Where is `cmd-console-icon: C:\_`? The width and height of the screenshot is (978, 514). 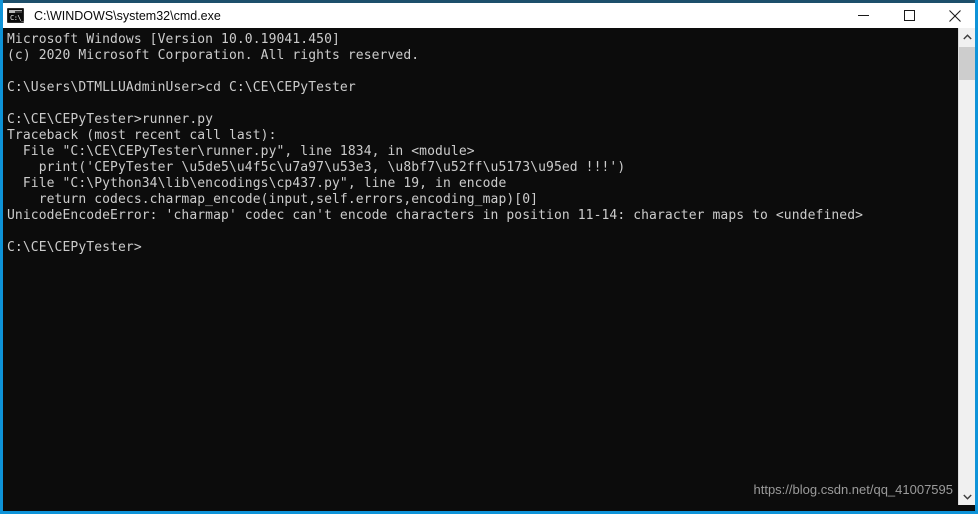 cmd-console-icon: C:\_ is located at coordinates (16, 15).